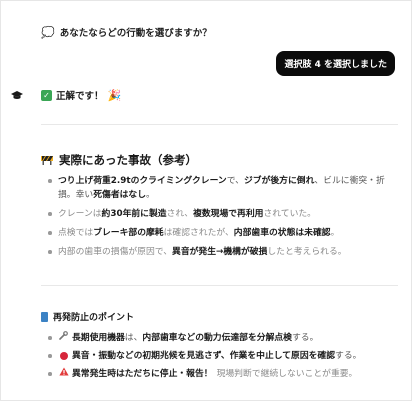  I want to click on user-message-bubble: 選択肢 4 を選択しました, so click(335, 63).